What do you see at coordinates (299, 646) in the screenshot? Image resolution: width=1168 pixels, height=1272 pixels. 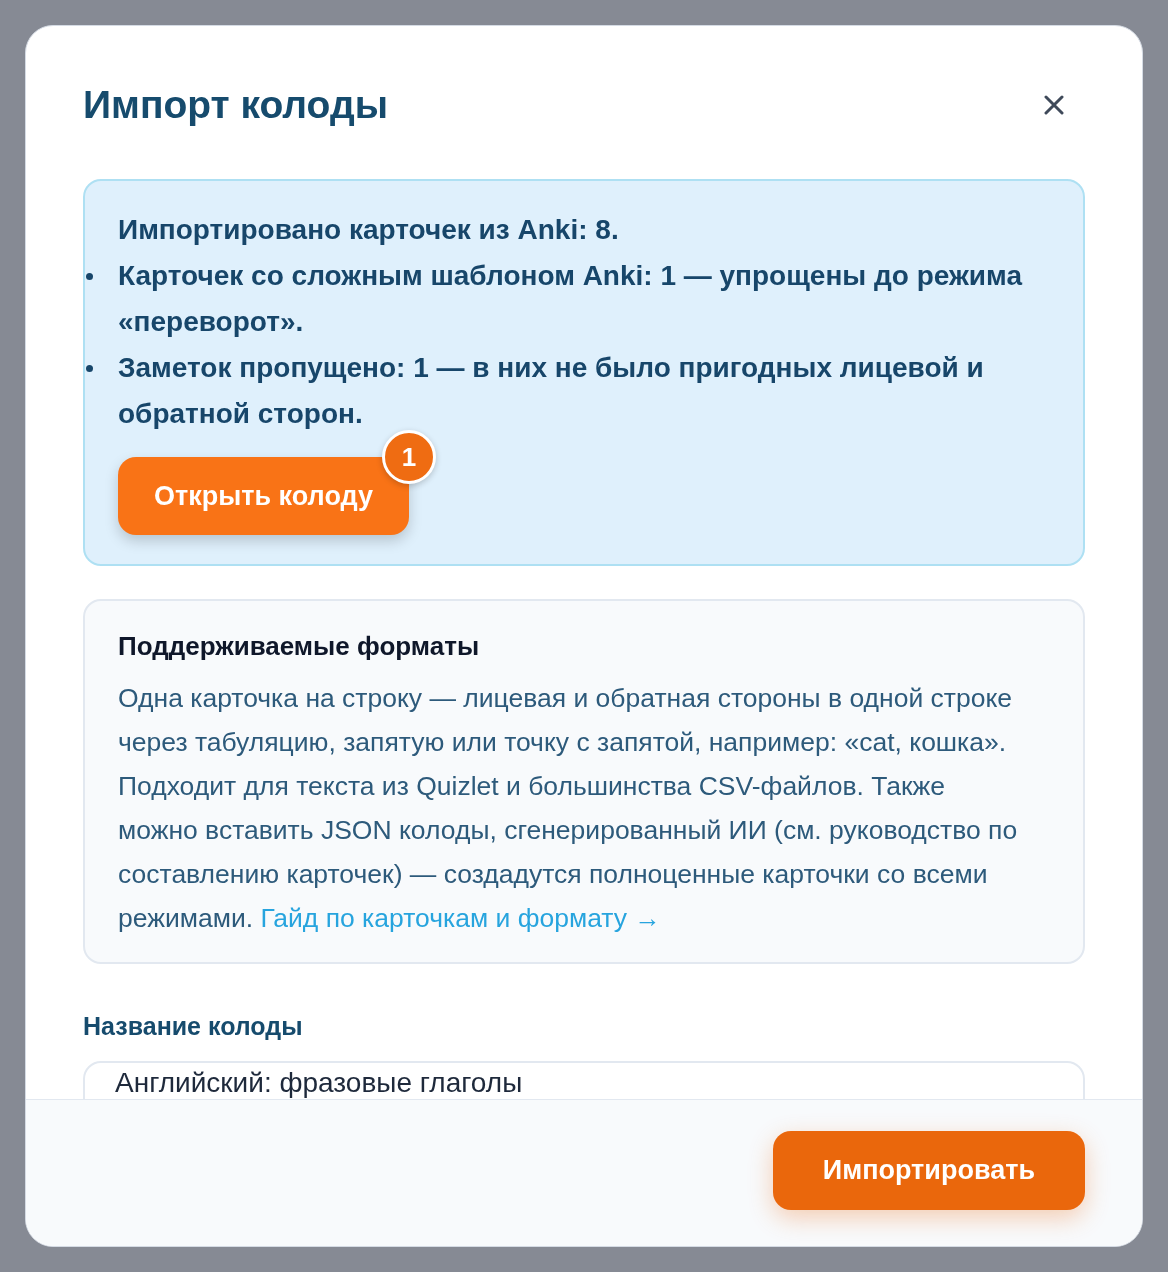 I see `formats-title: Поддерживаемые форматы` at bounding box center [299, 646].